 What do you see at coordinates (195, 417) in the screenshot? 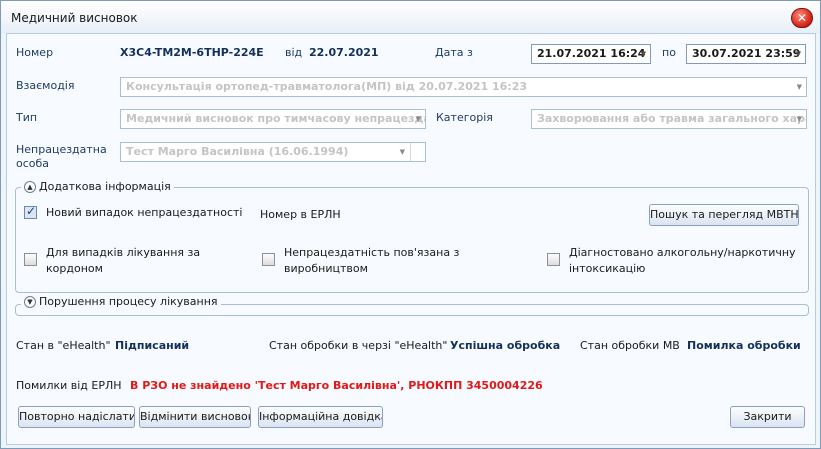
I see `cancel-conclusion-button: Відмінити висновок` at bounding box center [195, 417].